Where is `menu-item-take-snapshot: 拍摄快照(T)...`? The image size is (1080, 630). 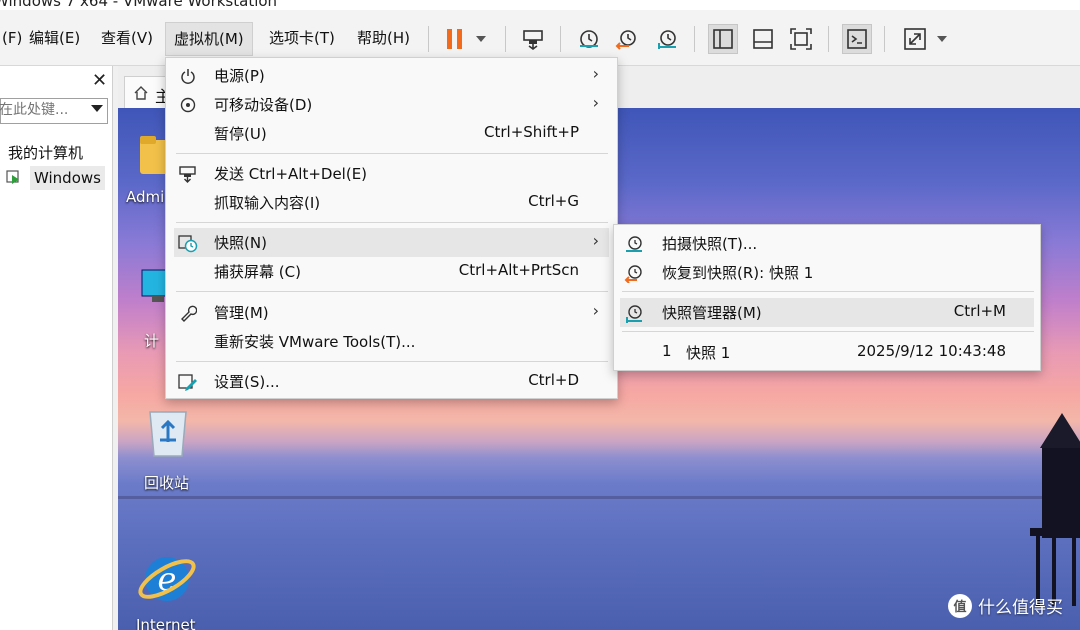
menu-item-take-snapshot: 拍摄快照(T)... is located at coordinates (827, 243).